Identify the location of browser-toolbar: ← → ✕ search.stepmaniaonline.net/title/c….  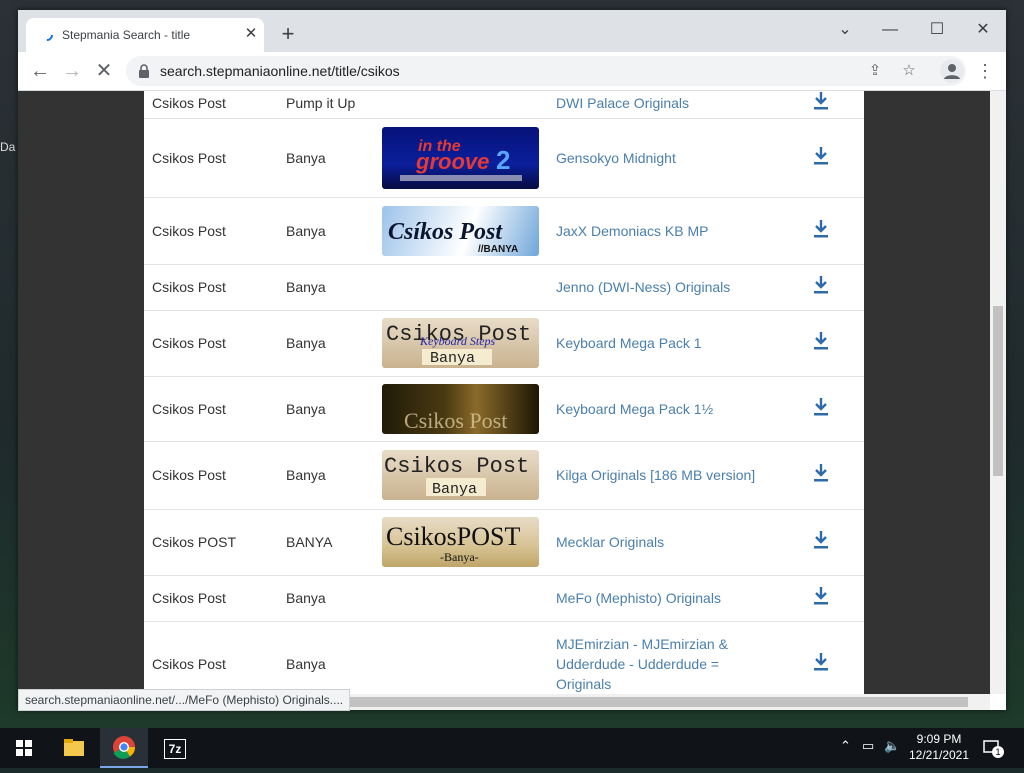
(512, 71).